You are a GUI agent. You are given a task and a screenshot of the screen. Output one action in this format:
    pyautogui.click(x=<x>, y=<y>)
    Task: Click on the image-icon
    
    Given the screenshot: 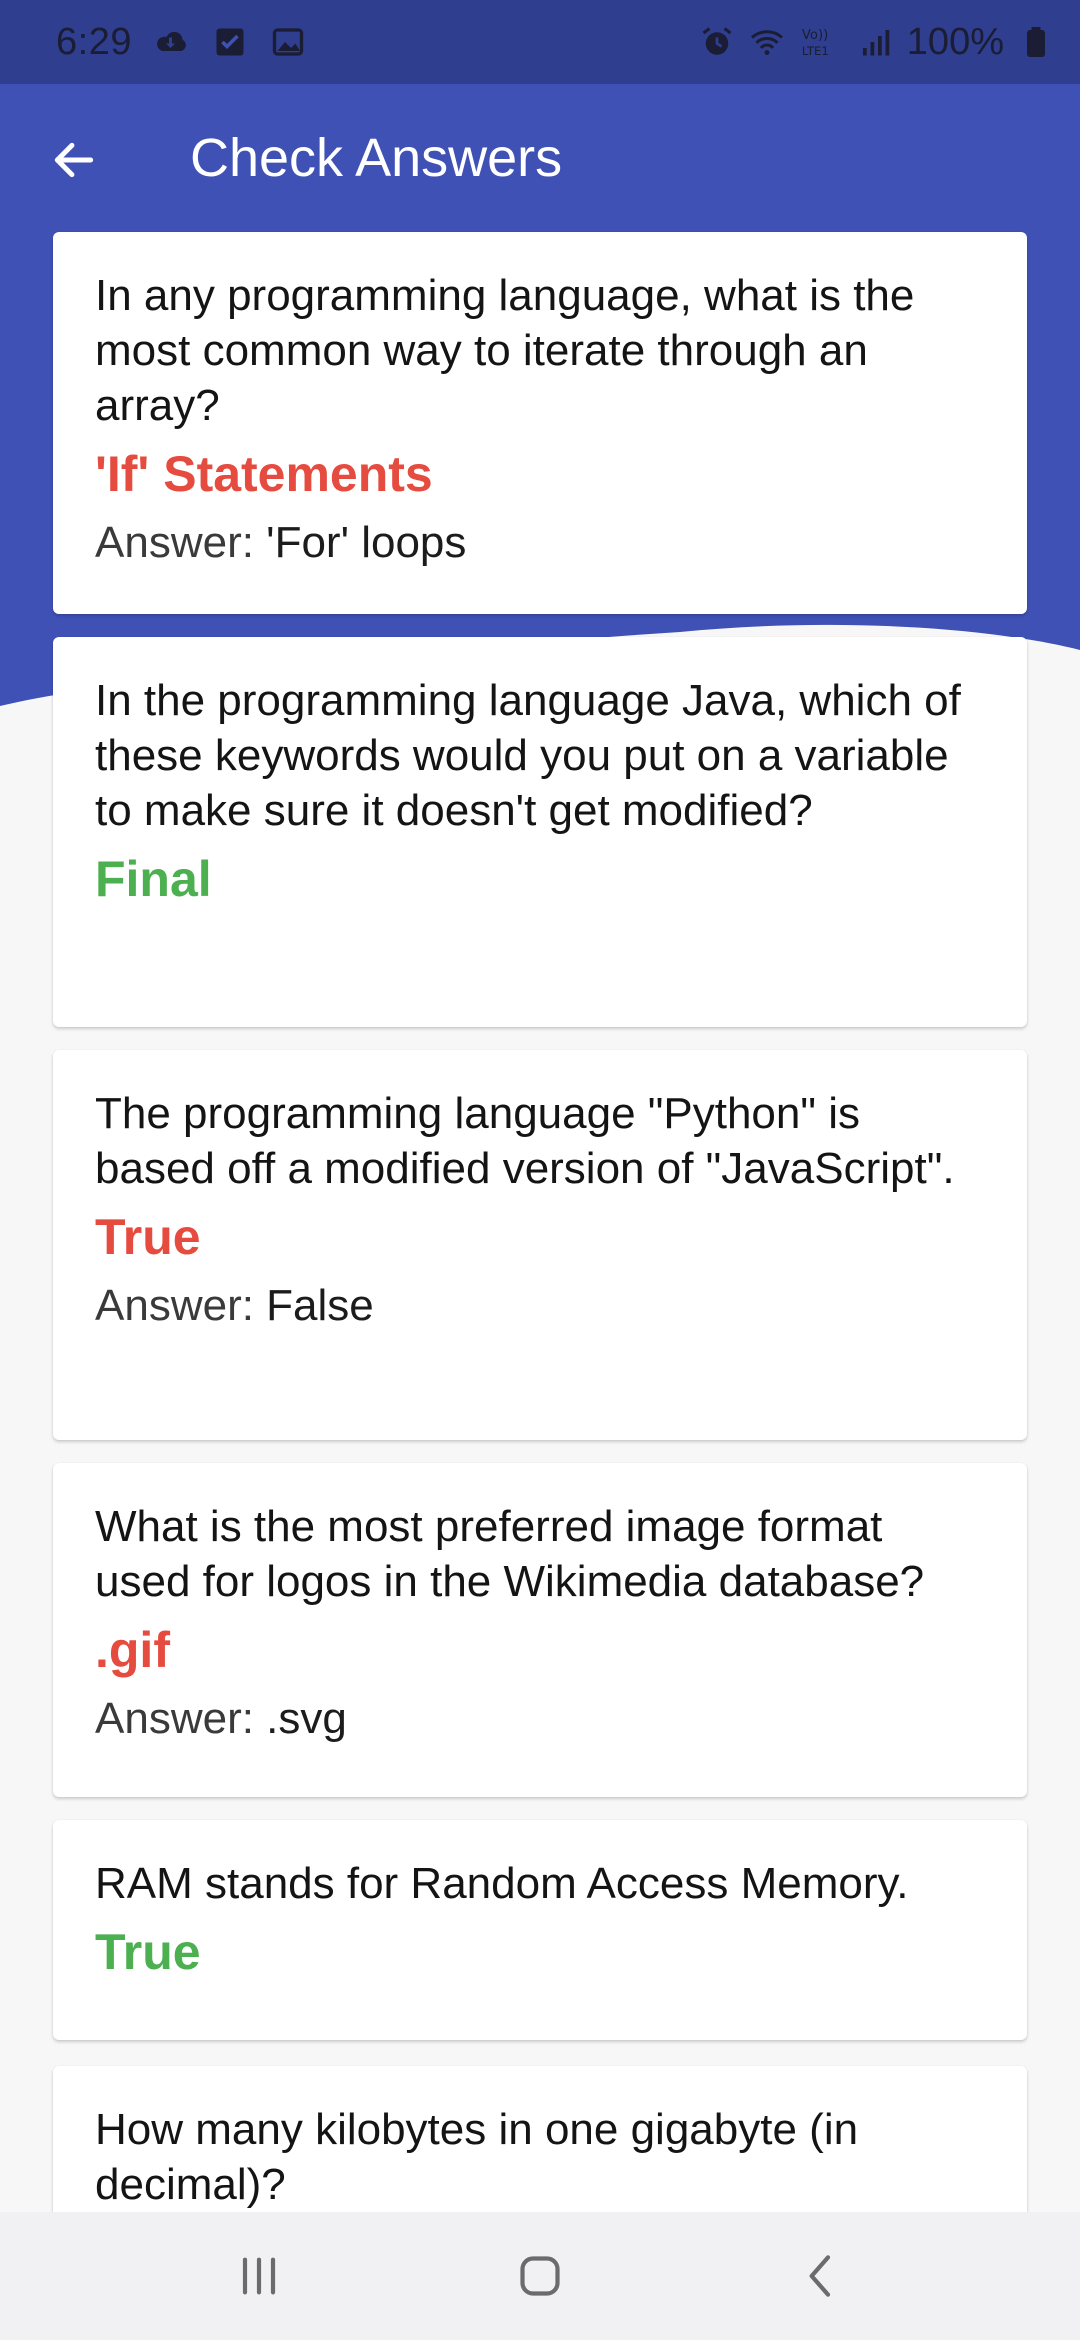 What is the action you would take?
    pyautogui.click(x=288, y=42)
    